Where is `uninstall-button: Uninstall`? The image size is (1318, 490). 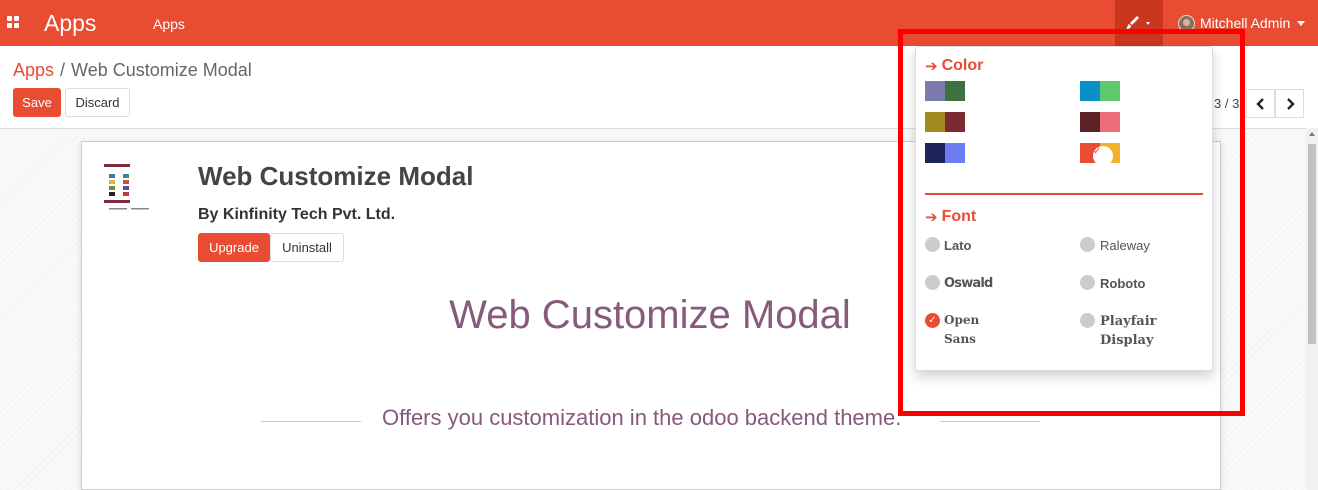
uninstall-button: Uninstall is located at coordinates (307, 247).